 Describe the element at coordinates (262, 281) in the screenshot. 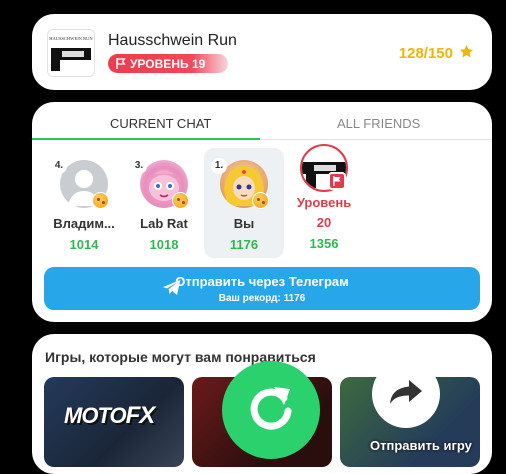

I see `telegram-button-label: Отправить через Телеграм` at that location.